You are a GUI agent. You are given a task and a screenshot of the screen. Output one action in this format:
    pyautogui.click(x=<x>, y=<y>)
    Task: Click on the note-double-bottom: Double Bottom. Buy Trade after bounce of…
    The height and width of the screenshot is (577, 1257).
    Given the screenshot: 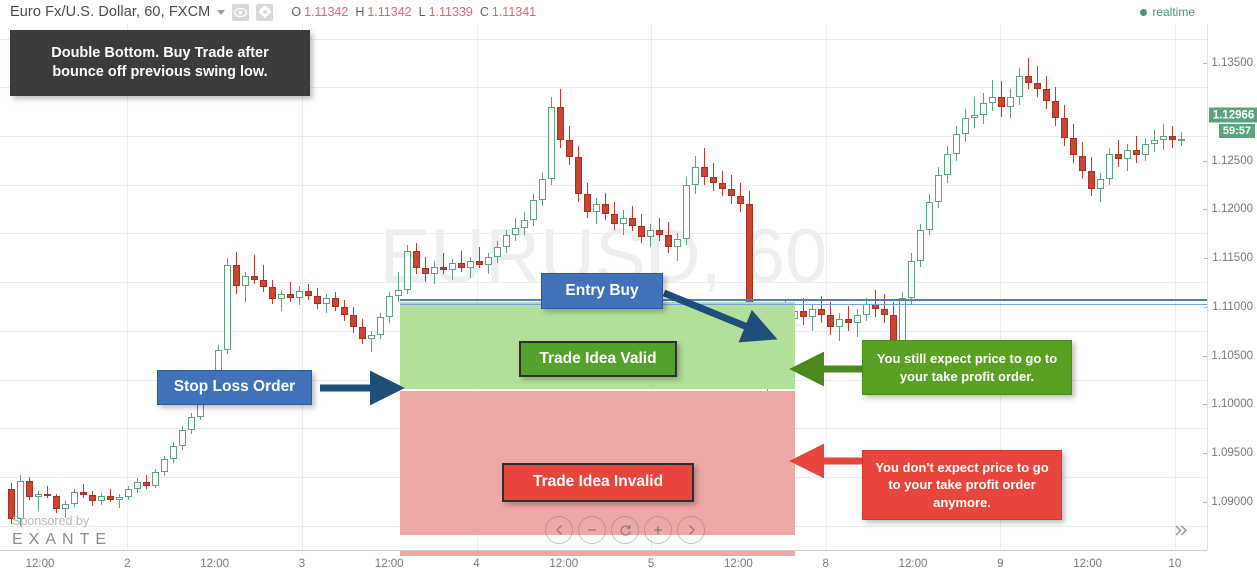 What is the action you would take?
    pyautogui.click(x=160, y=63)
    